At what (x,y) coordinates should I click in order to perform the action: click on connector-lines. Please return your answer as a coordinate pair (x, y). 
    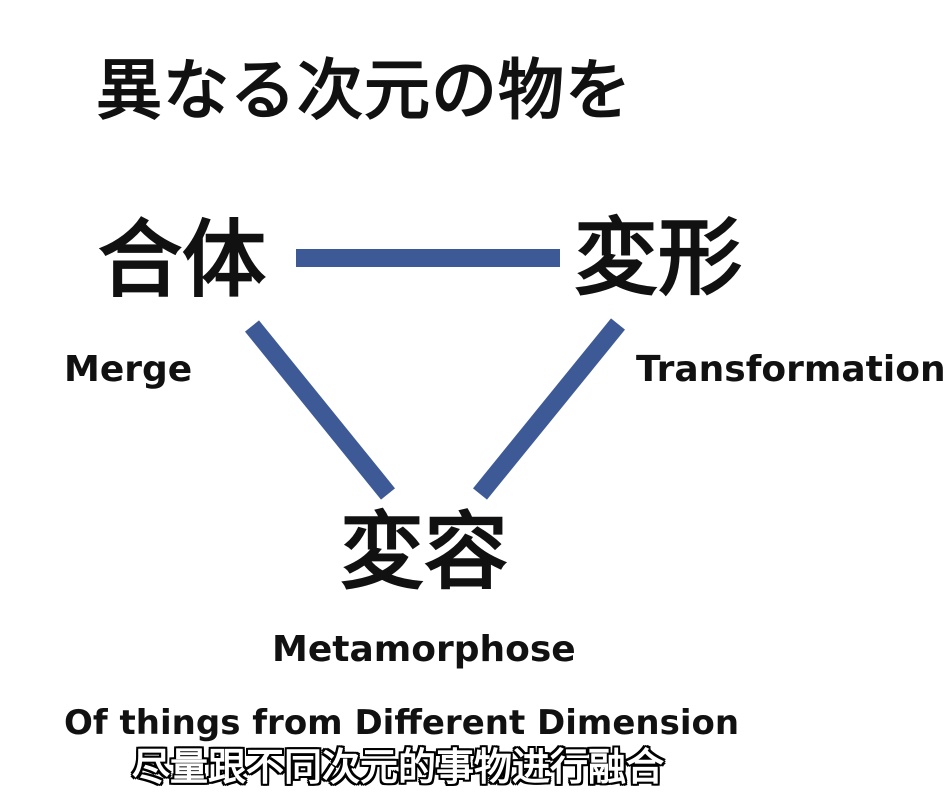
    Looking at the image, I should click on (435, 374).